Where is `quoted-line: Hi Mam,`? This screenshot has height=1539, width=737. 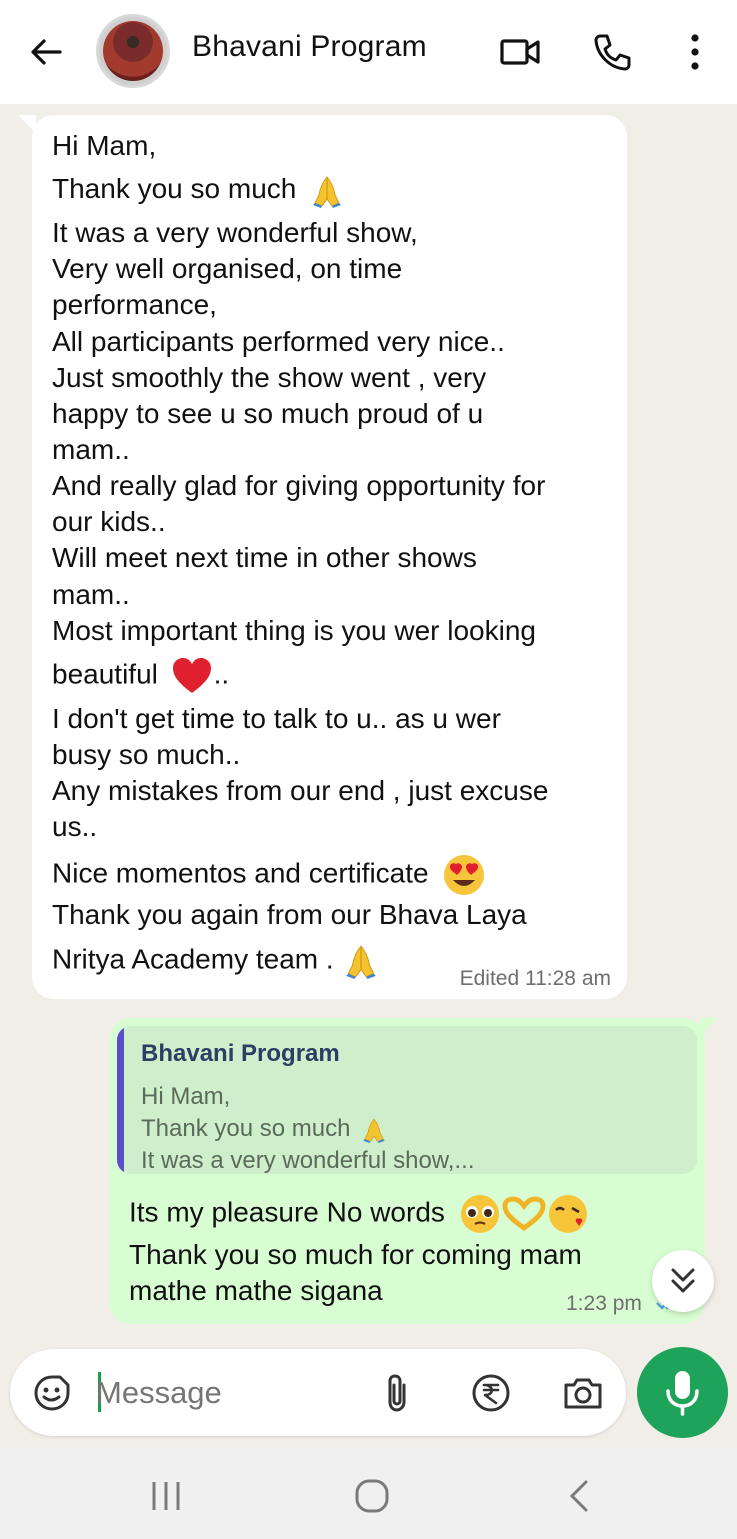 quoted-line: Hi Mam, is located at coordinates (186, 1096).